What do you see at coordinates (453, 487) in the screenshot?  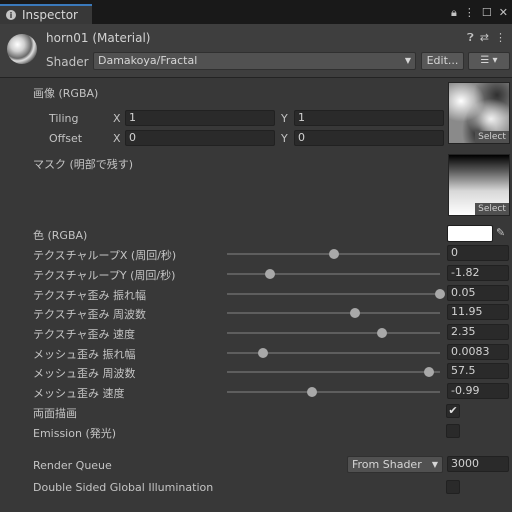 I see `double-sided-gi-checkbox` at bounding box center [453, 487].